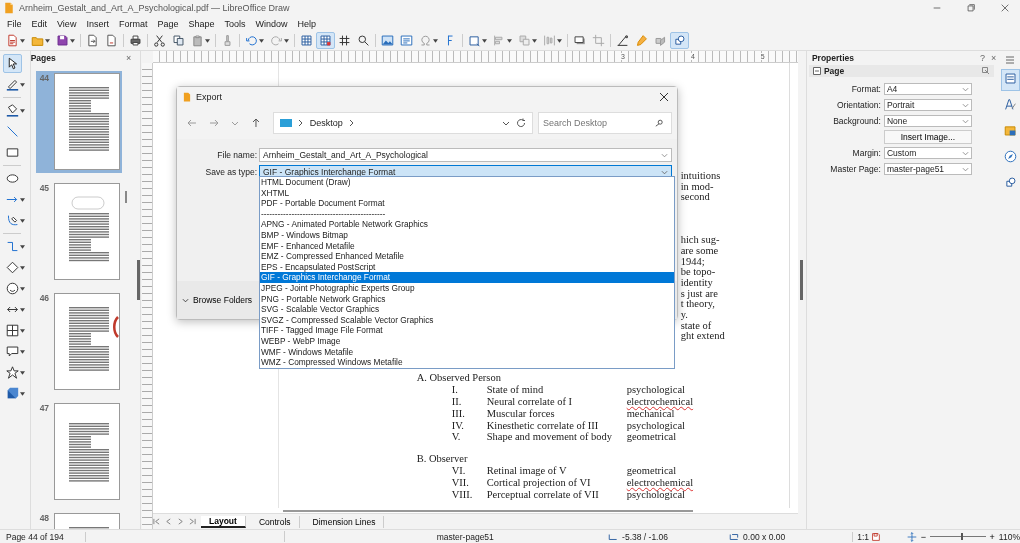 This screenshot has height=543, width=1020. I want to click on layer-tab: Controls, so click(275, 521).